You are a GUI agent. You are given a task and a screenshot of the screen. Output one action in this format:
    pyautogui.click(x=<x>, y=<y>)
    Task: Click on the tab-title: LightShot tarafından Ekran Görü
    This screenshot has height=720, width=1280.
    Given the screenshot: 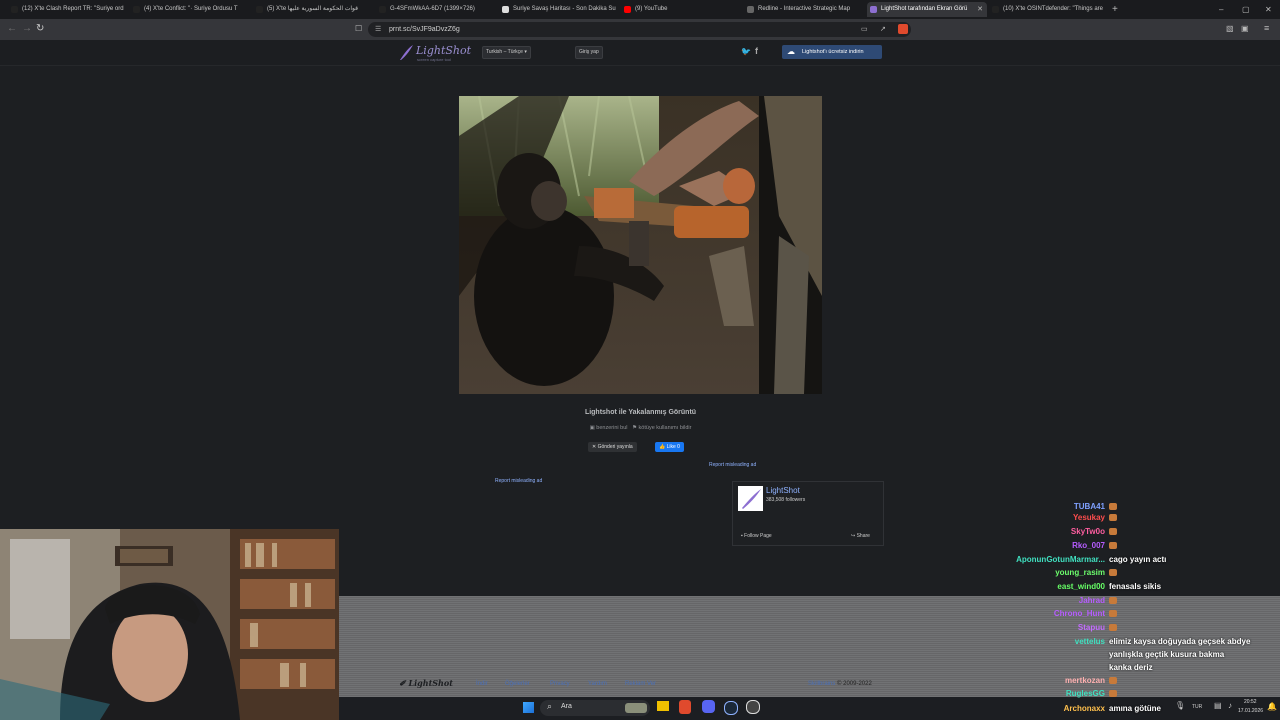 What is the action you would take?
    pyautogui.click(x=924, y=9)
    